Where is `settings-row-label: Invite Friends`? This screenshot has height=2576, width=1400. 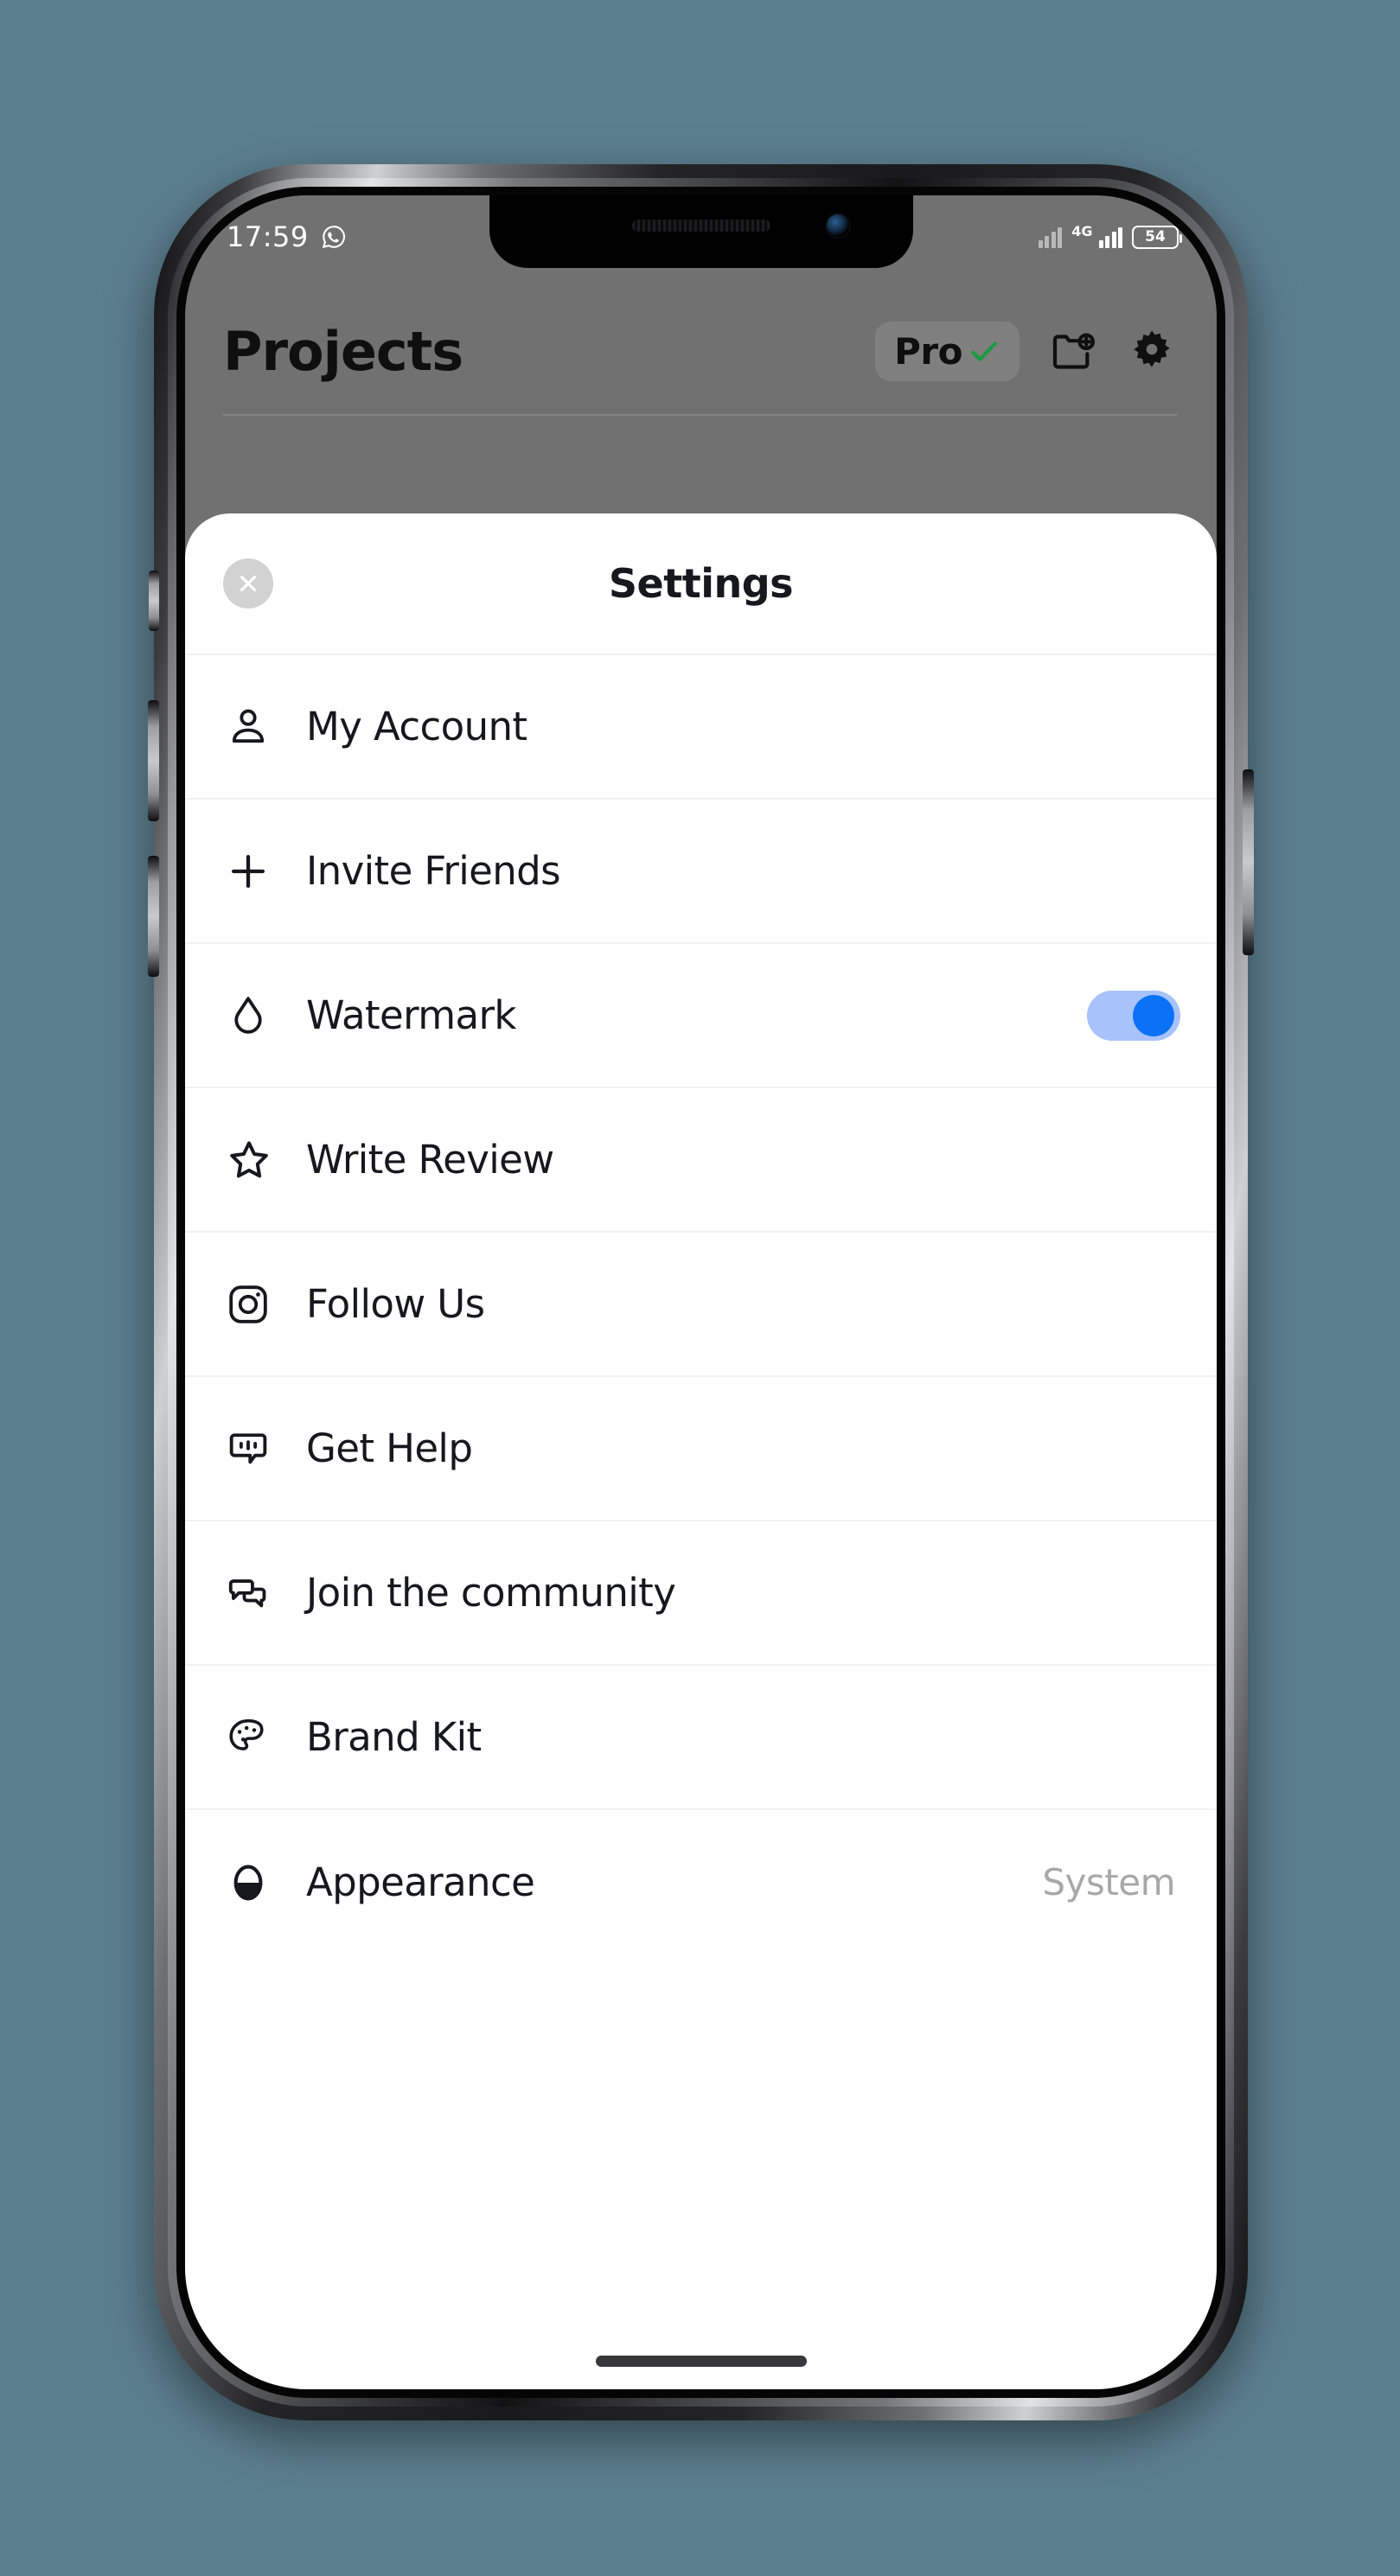 settings-row-label: Invite Friends is located at coordinates (433, 871).